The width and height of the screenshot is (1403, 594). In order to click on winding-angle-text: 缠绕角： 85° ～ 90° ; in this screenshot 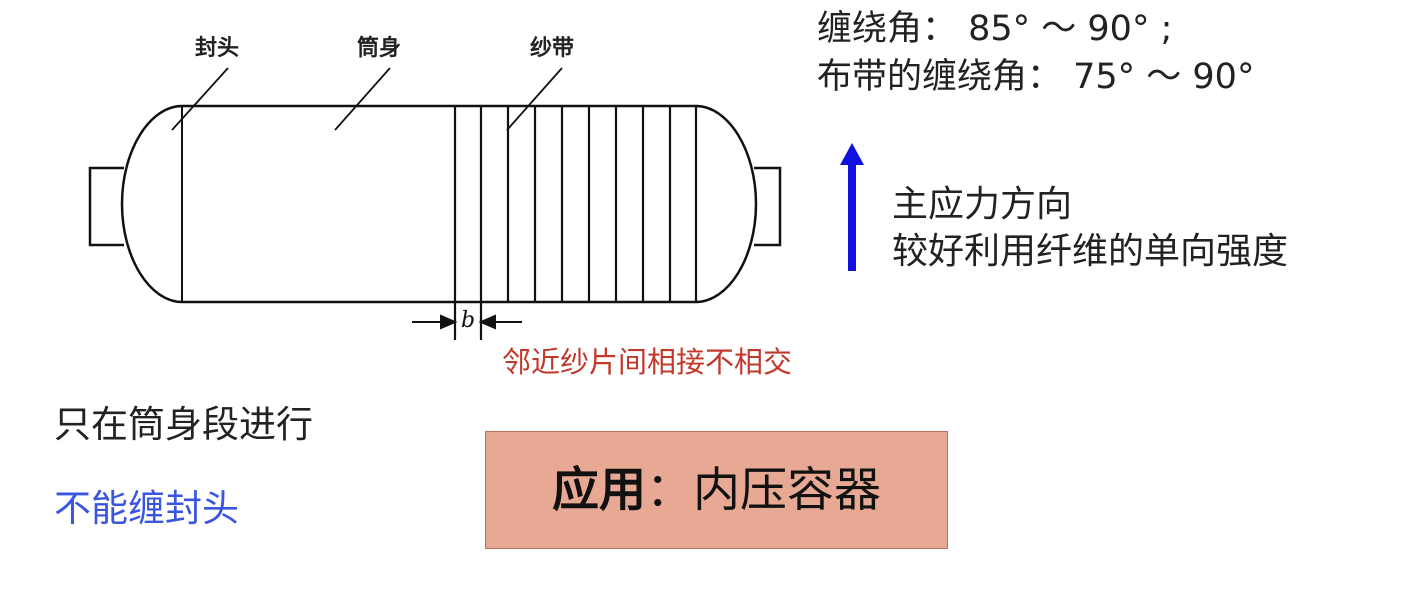, I will do `click(995, 29)`.